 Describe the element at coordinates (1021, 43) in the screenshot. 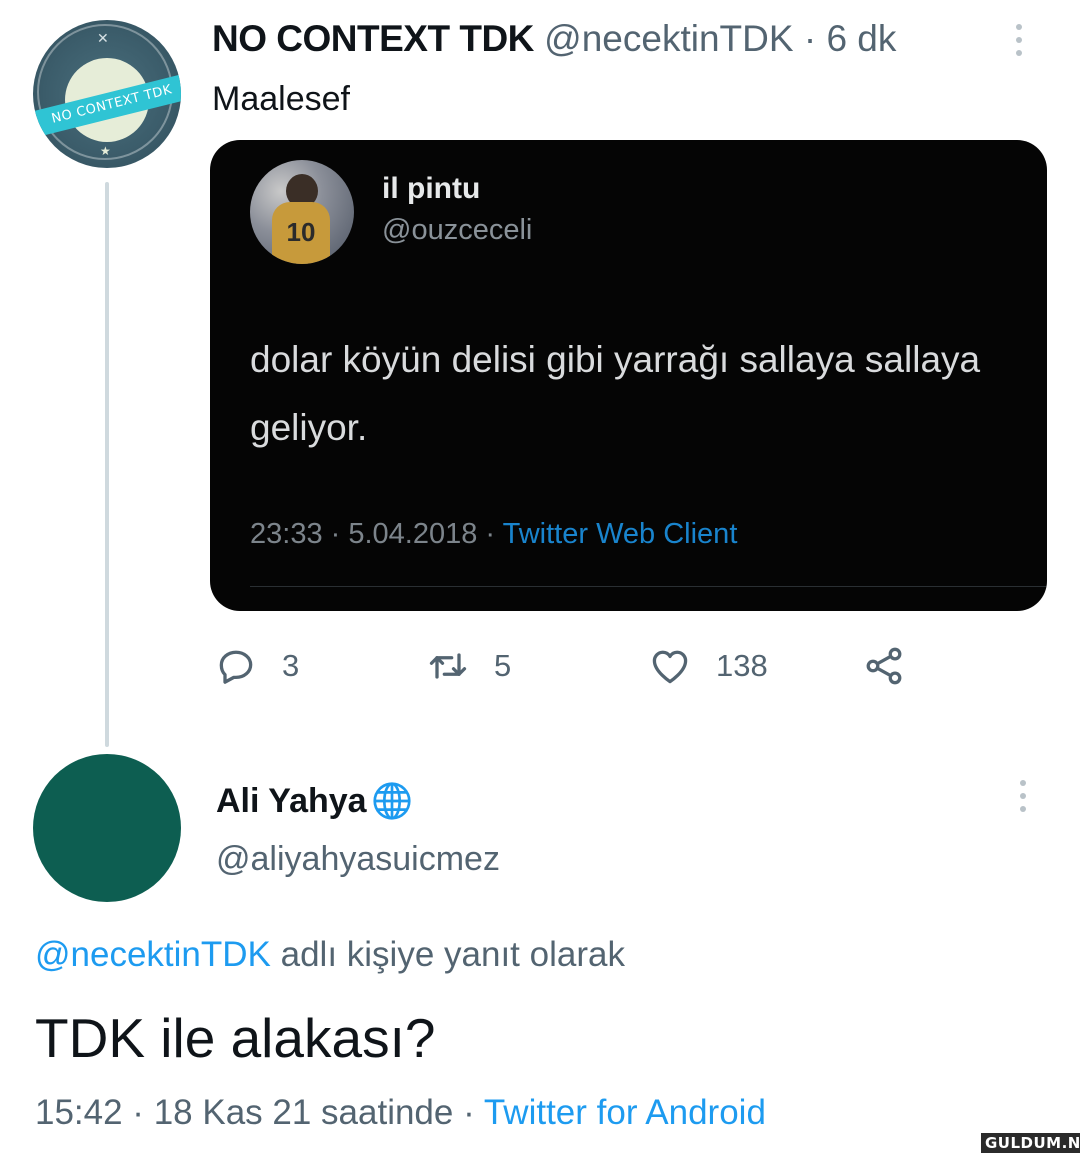

I see `more-options-icon` at that location.